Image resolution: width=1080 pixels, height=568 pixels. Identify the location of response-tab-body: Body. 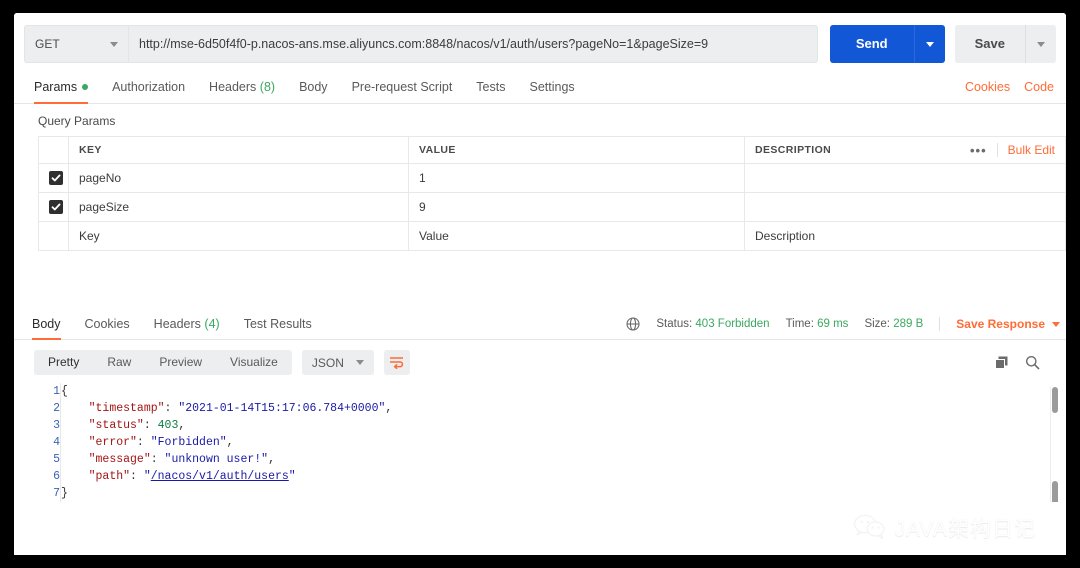
(48, 328).